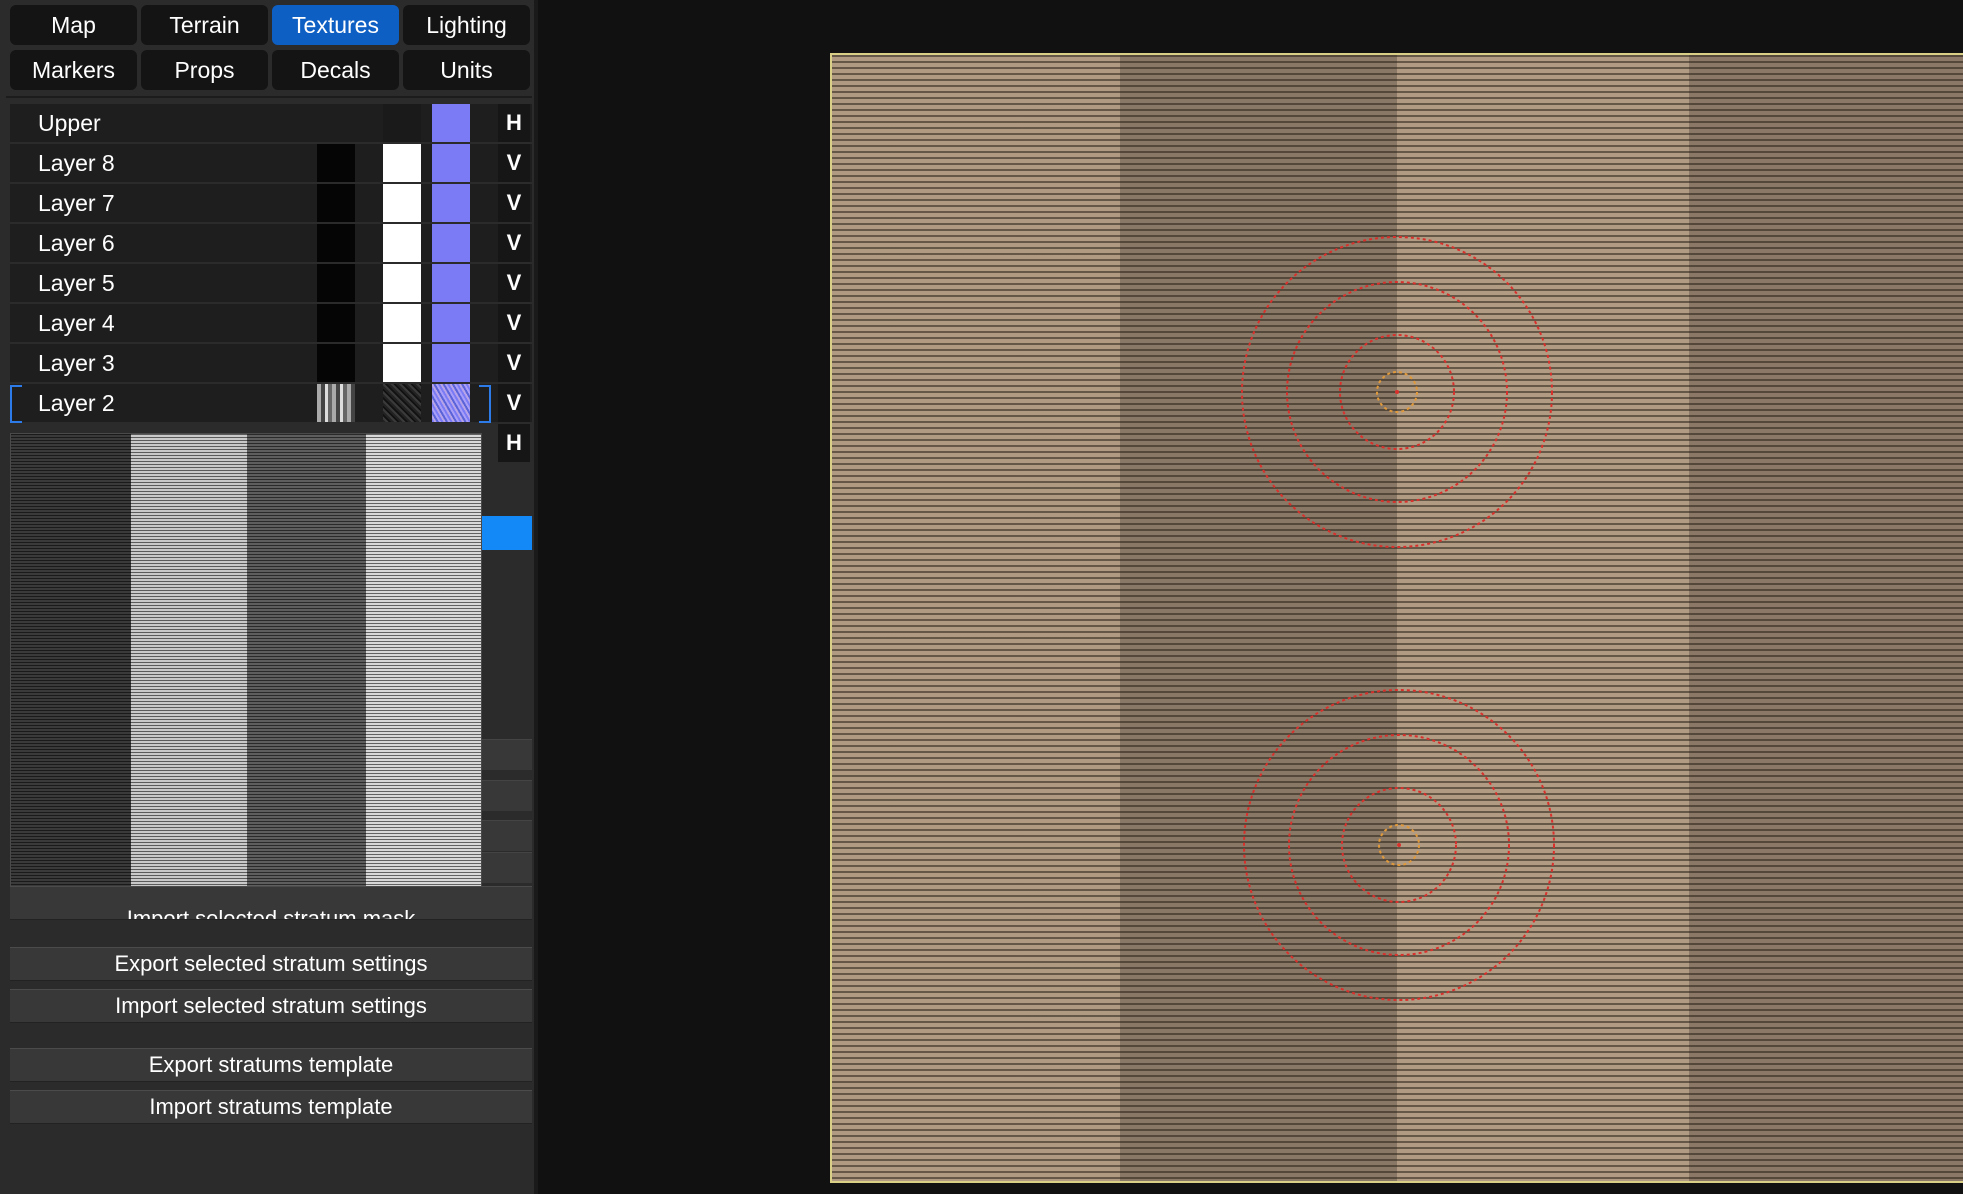 Image resolution: width=1963 pixels, height=1194 pixels. I want to click on panel-divider, so click(269, 97).